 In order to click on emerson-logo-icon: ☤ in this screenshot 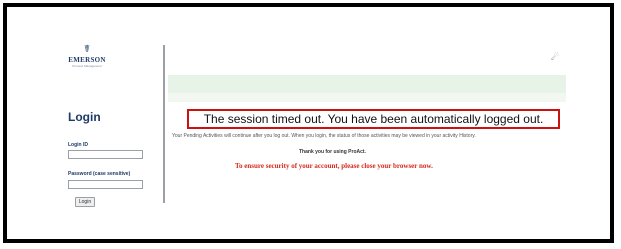, I will do `click(87, 49)`.